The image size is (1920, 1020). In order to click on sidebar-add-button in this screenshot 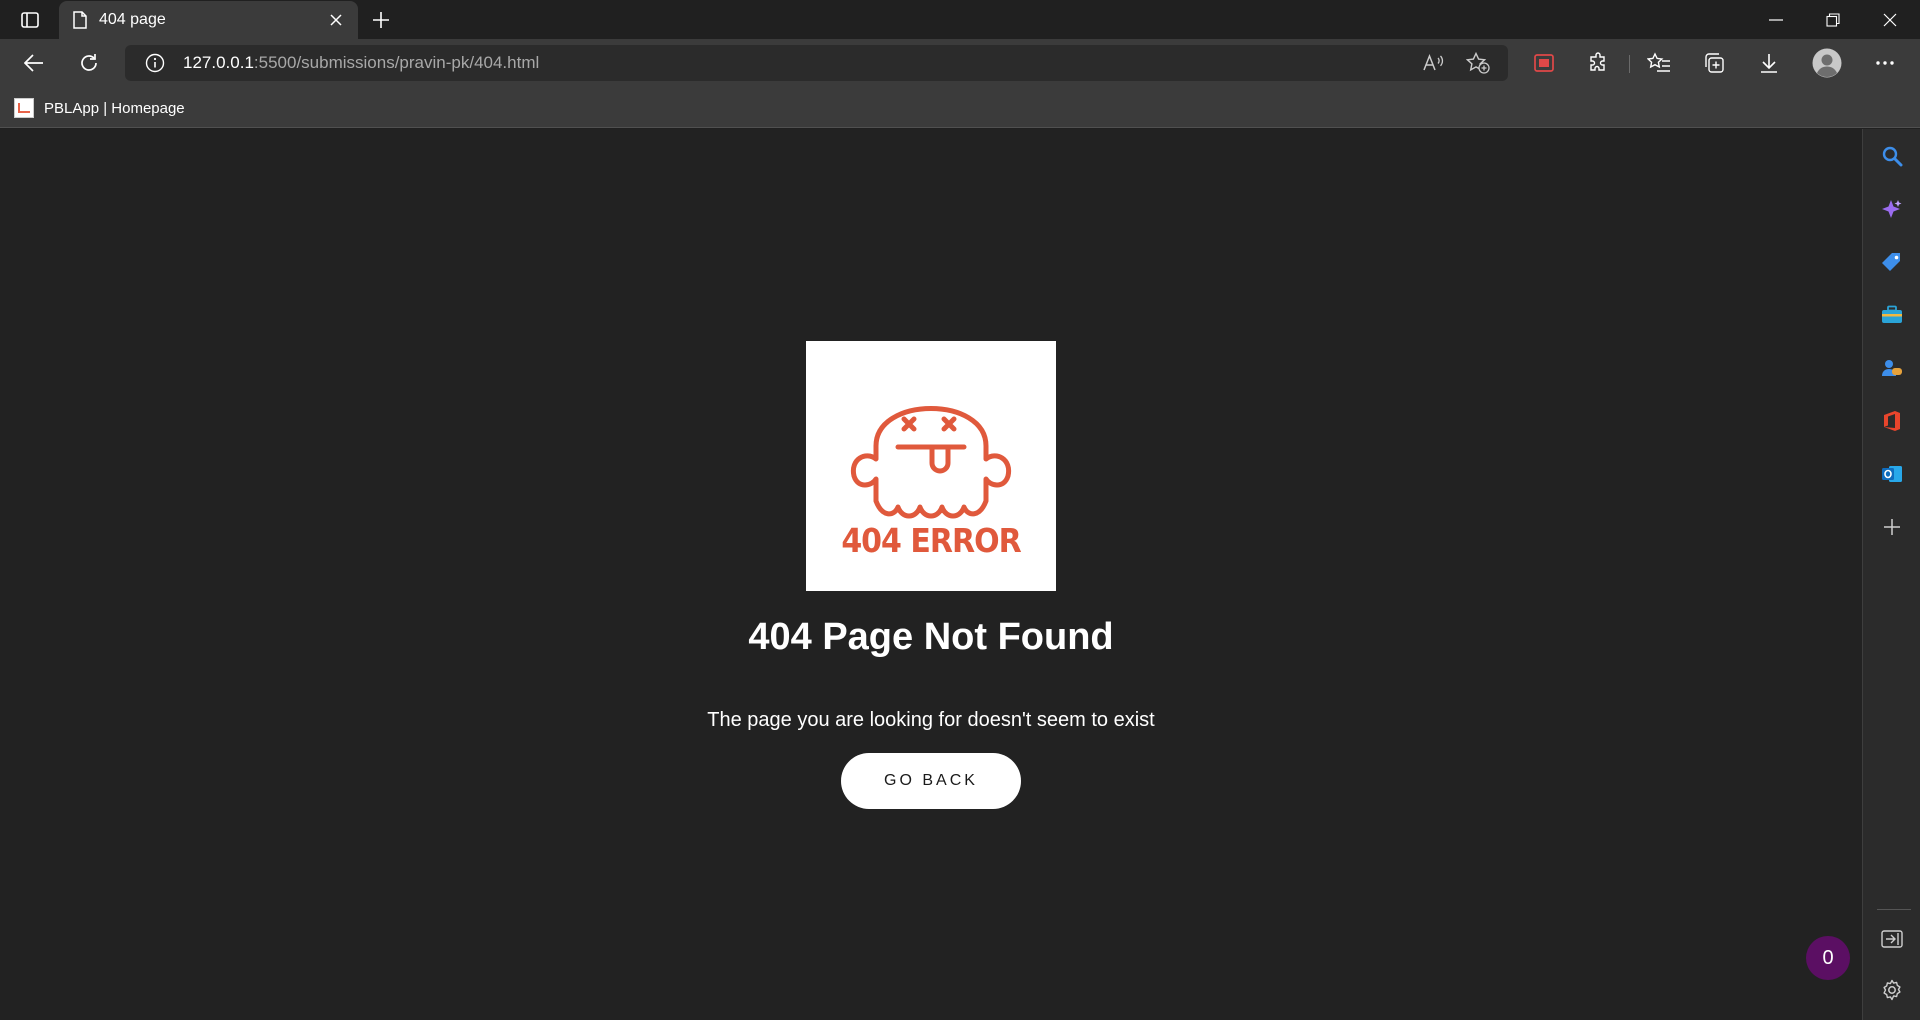, I will do `click(1892, 527)`.